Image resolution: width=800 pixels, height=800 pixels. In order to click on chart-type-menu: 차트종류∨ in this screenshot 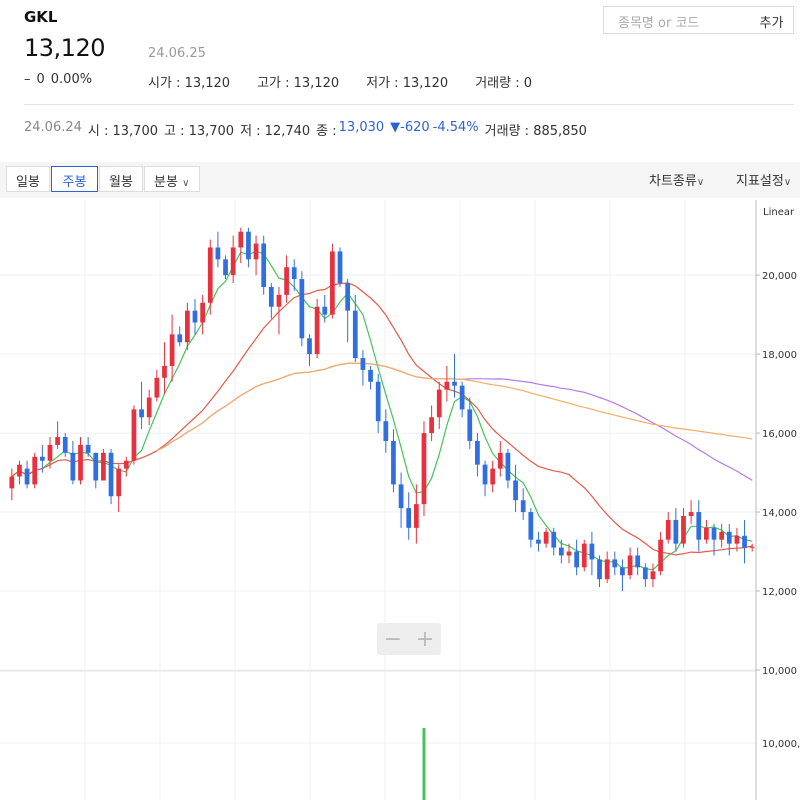, I will do `click(676, 179)`.